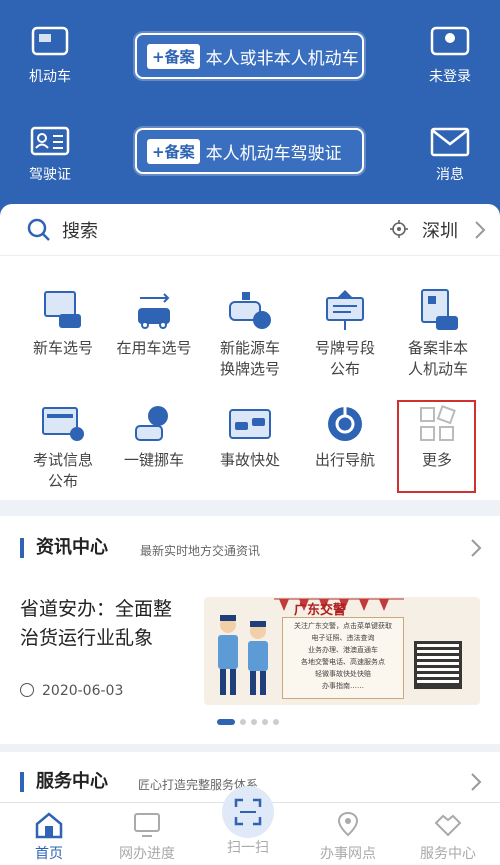  I want to click on register-license-text: 本人机动车驾驶证, so click(273, 153).